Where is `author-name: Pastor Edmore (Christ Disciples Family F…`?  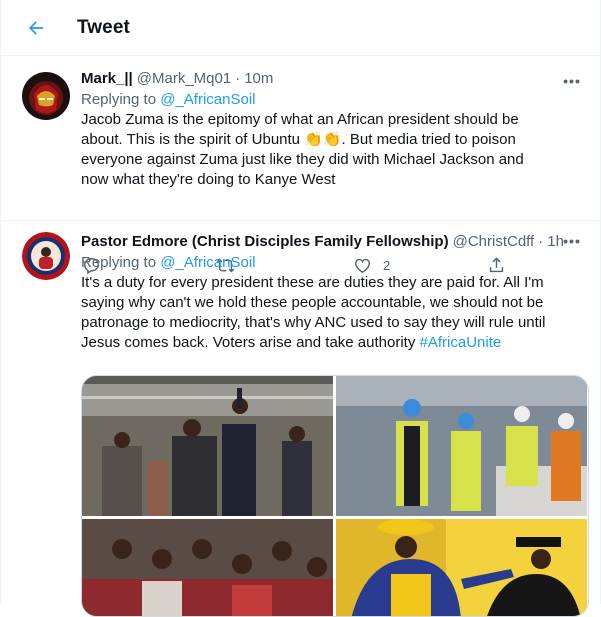 author-name: Pastor Edmore (Christ Disciples Family F… is located at coordinates (265, 242).